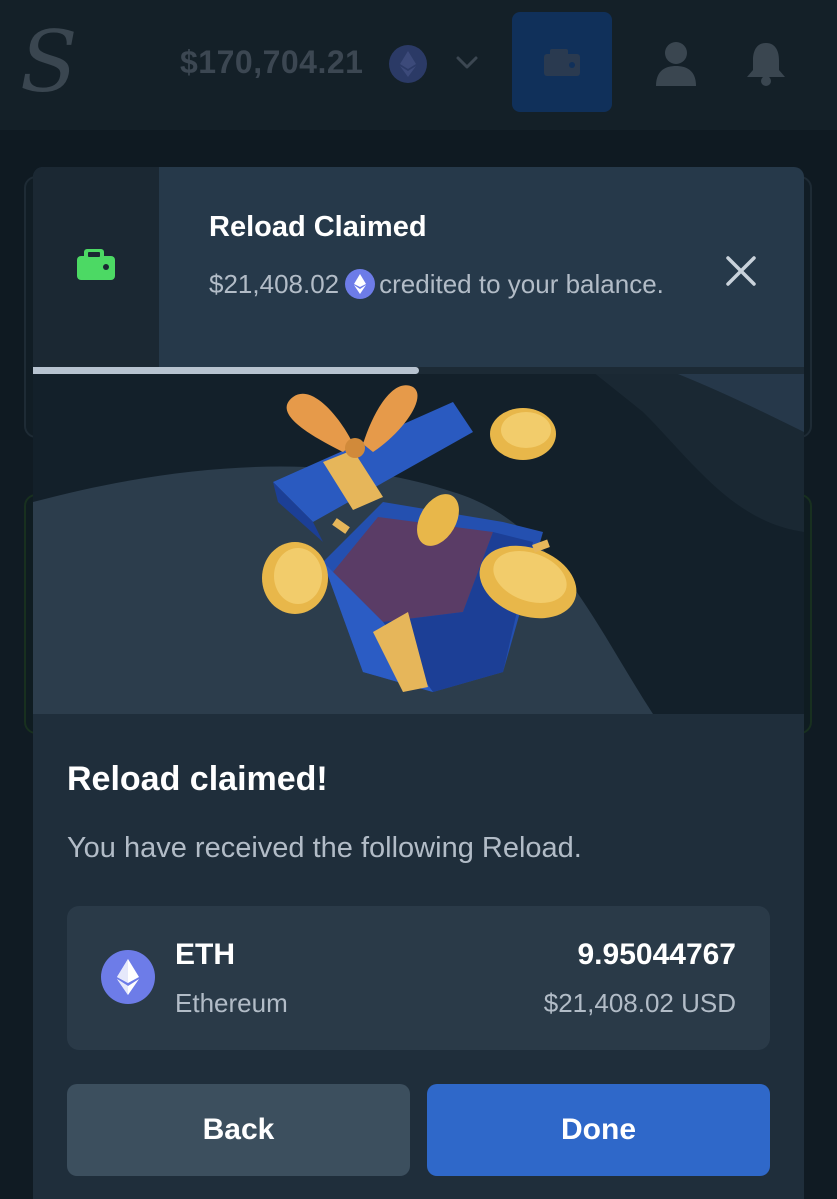  What do you see at coordinates (238, 1130) in the screenshot?
I see `back-button: Back` at bounding box center [238, 1130].